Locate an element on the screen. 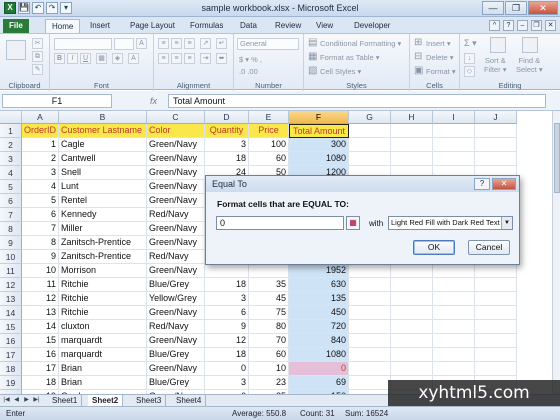 The height and width of the screenshot is (420, 560). column-header-d: D is located at coordinates (227, 117).